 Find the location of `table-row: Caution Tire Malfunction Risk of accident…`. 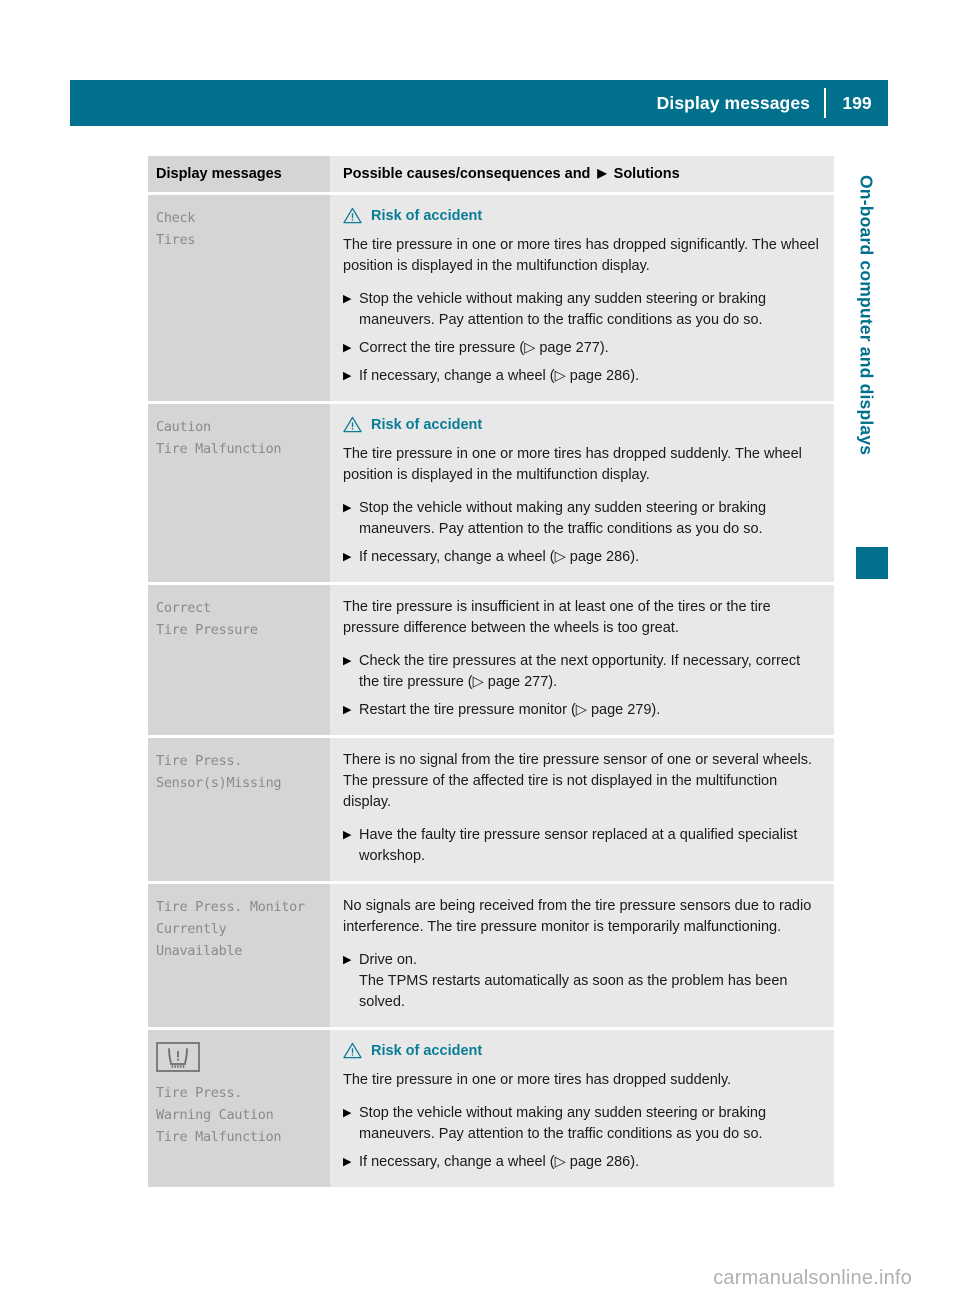

table-row: Caution Tire Malfunction Risk of accident… is located at coordinates (491, 493).